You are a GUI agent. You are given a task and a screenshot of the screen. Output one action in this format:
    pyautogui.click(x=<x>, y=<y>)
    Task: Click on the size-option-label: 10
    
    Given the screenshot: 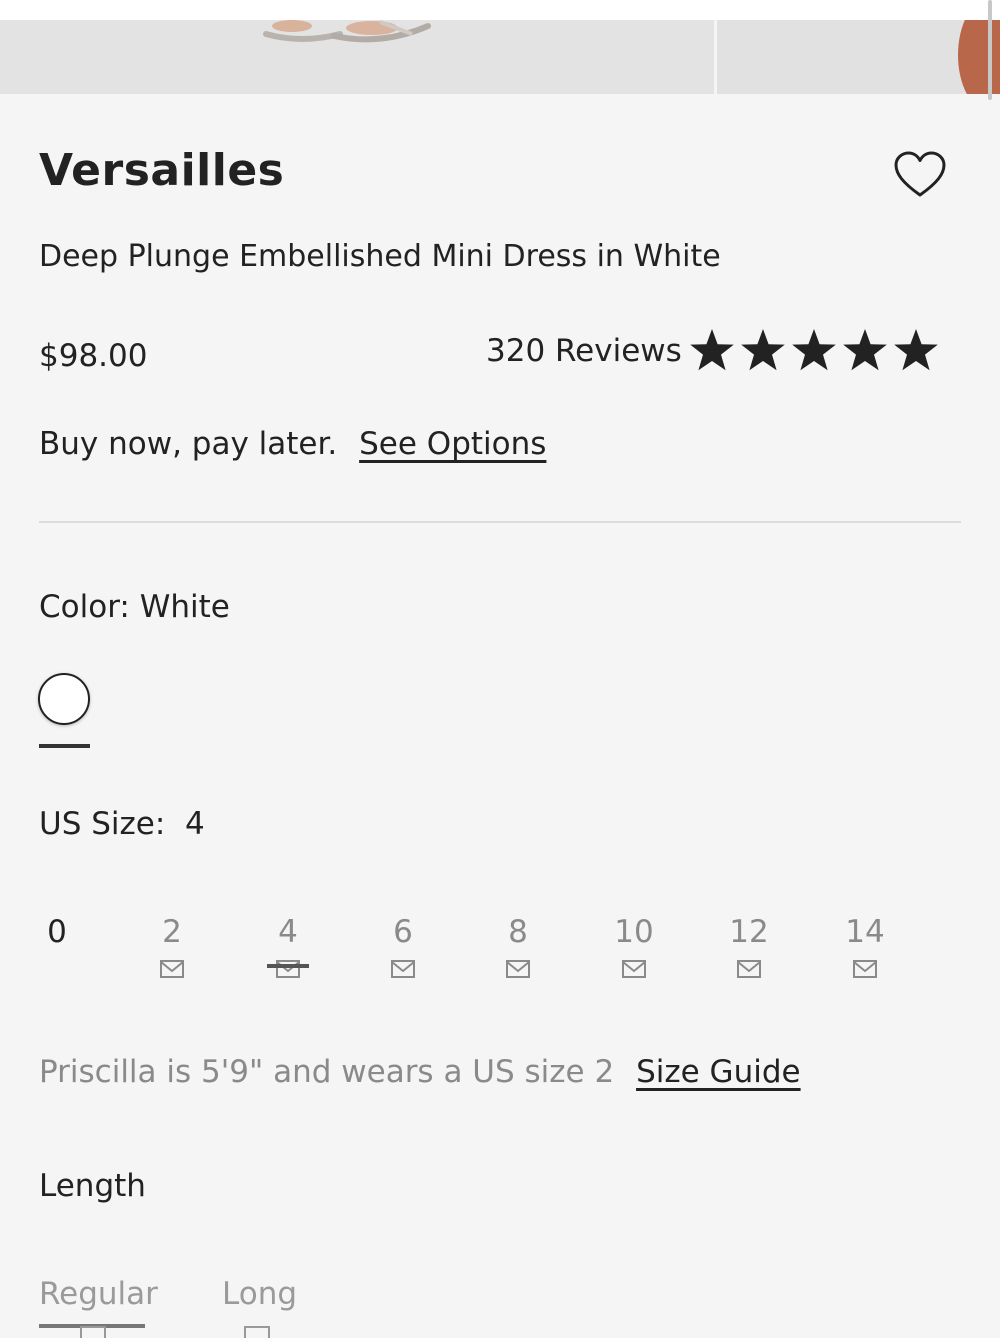 What is the action you would take?
    pyautogui.click(x=634, y=932)
    